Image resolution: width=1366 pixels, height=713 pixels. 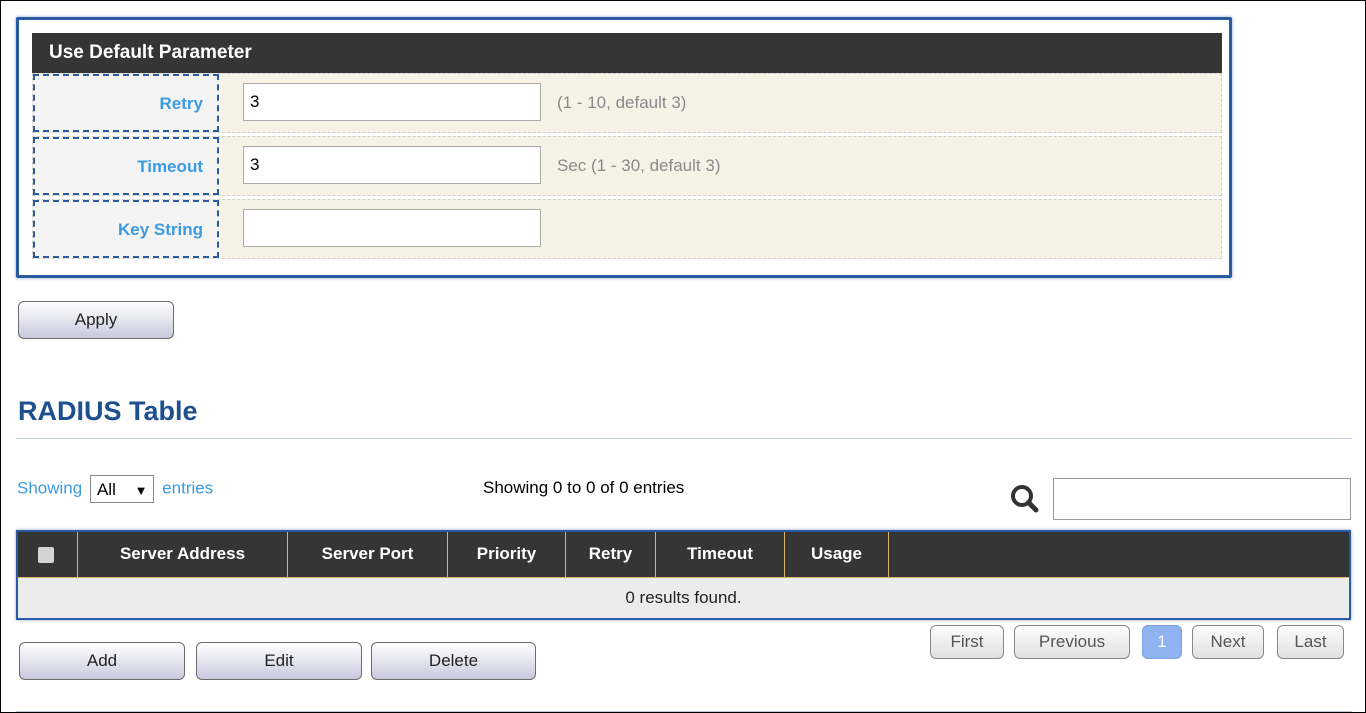 What do you see at coordinates (1228, 642) in the screenshot?
I see `pagination-next: Next` at bounding box center [1228, 642].